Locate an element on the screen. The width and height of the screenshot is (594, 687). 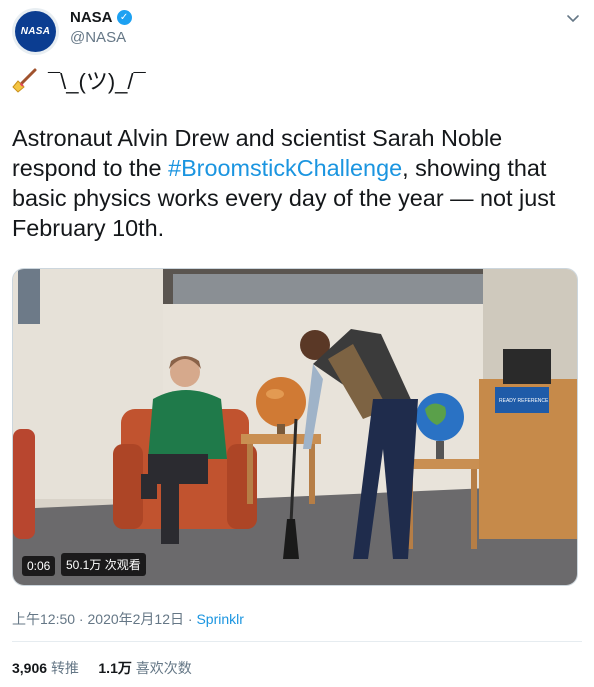
likes-label: 喜欢次数 is located at coordinates (163, 668).